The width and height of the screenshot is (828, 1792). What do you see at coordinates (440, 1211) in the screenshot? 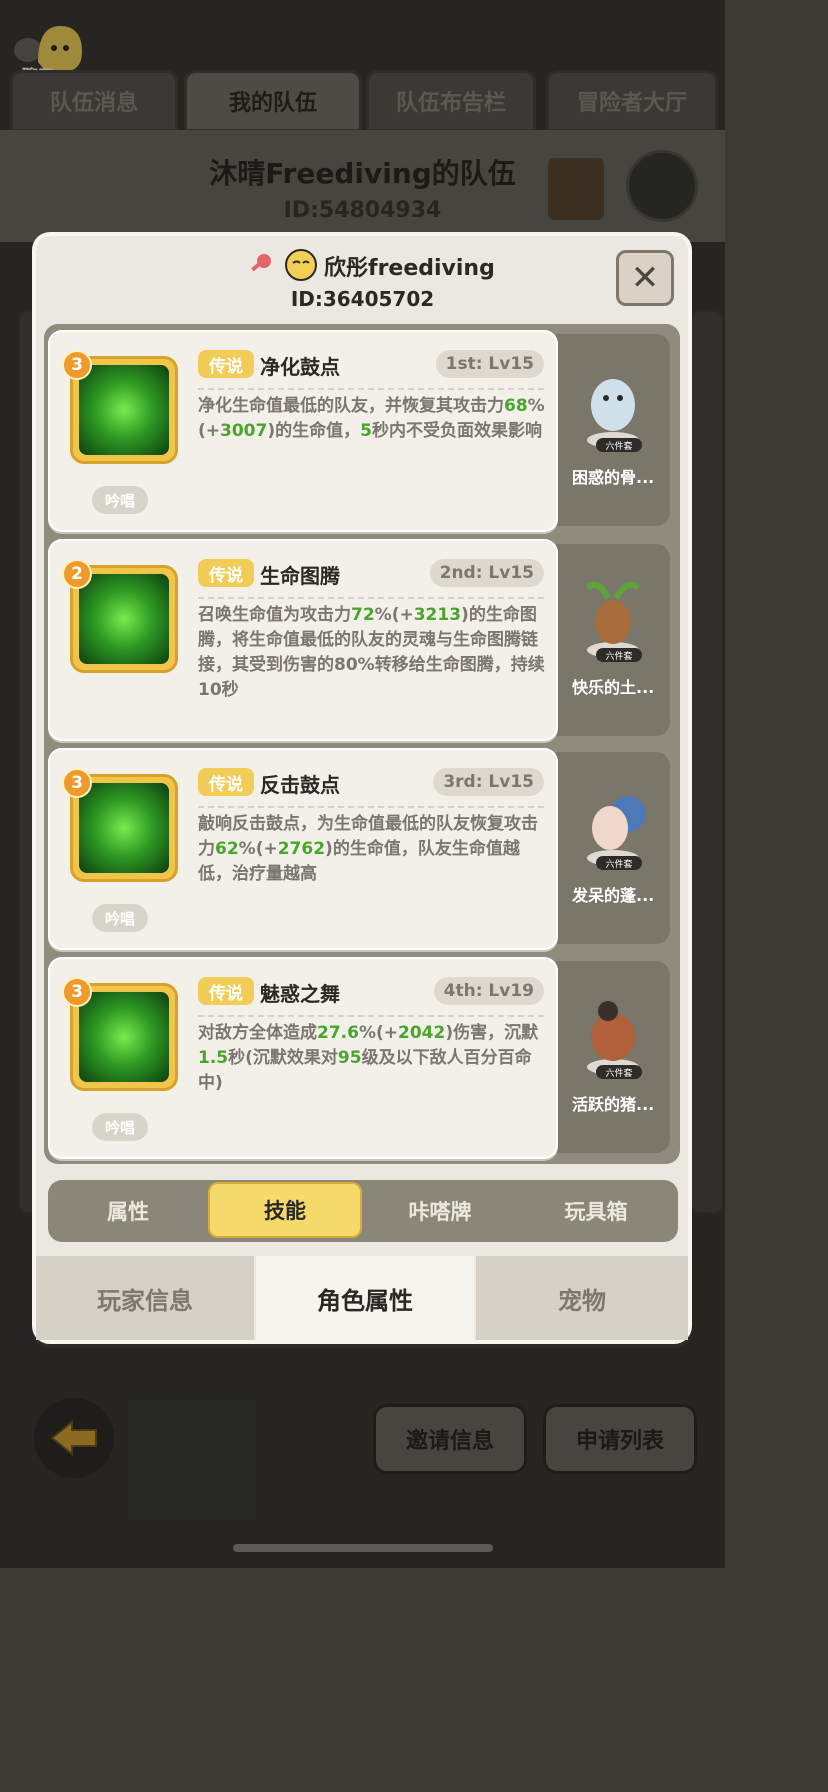
I see `tab-kada-cards: 咔嗒牌` at bounding box center [440, 1211].